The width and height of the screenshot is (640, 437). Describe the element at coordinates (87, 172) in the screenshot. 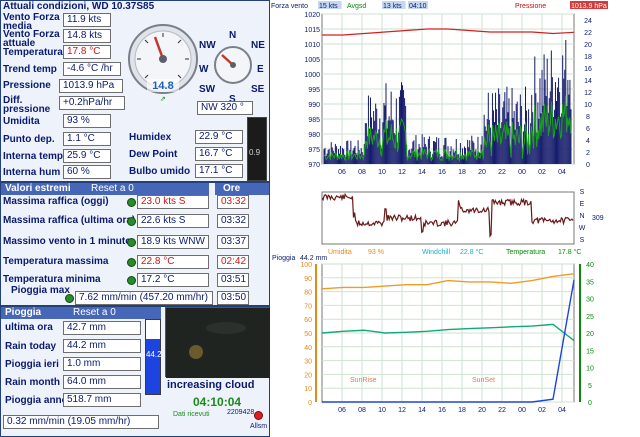

I see `indoor-humidity-value: 60 %` at that location.